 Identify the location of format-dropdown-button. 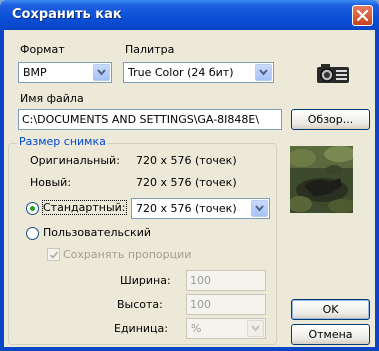
(101, 72).